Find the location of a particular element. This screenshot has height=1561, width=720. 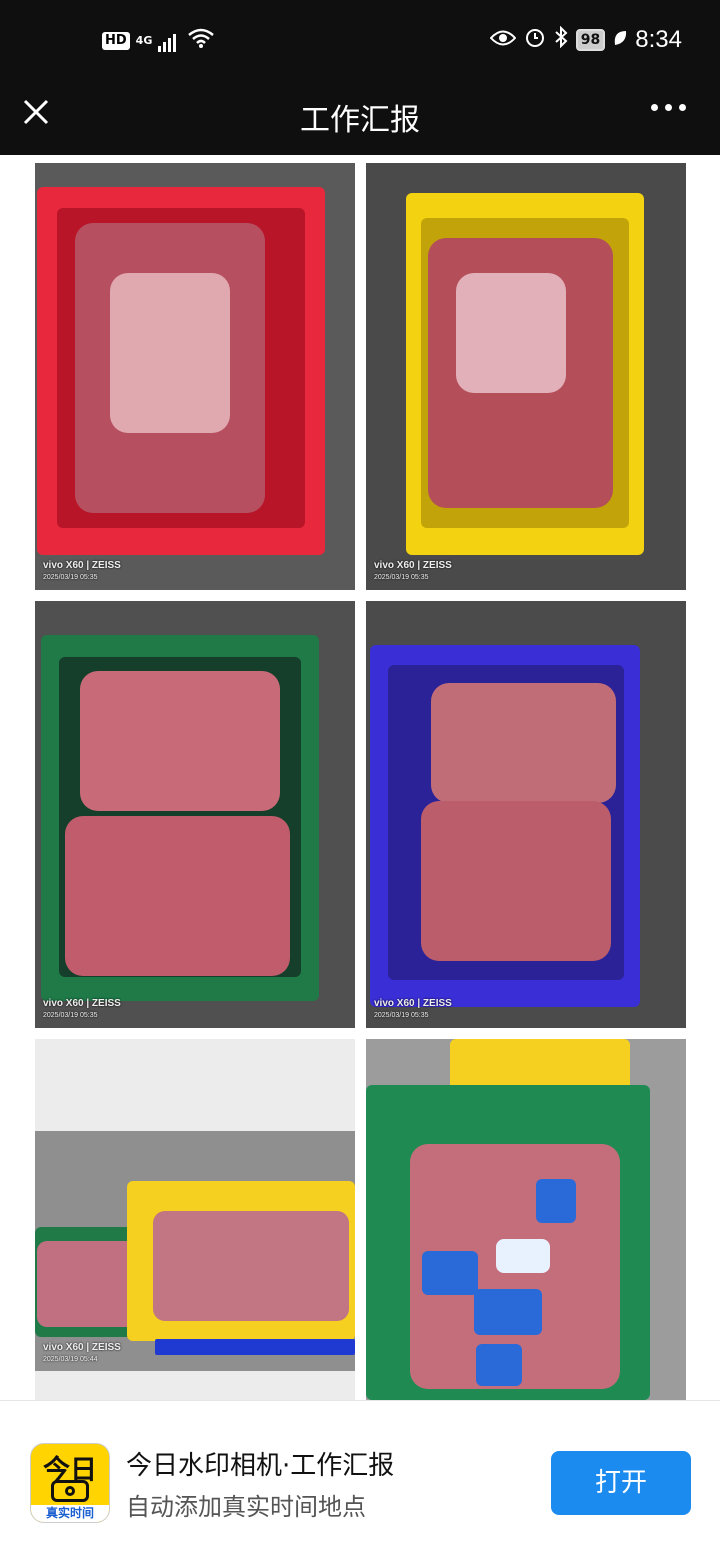

watermark: vivo X60 | ZEISS 2025/03/19 05:44 is located at coordinates (82, 1352).